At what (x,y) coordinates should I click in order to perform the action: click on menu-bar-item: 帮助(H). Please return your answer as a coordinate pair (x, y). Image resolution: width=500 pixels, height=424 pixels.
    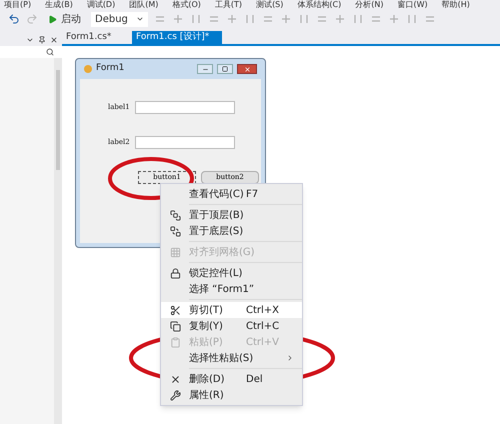
    Looking at the image, I should click on (456, 5).